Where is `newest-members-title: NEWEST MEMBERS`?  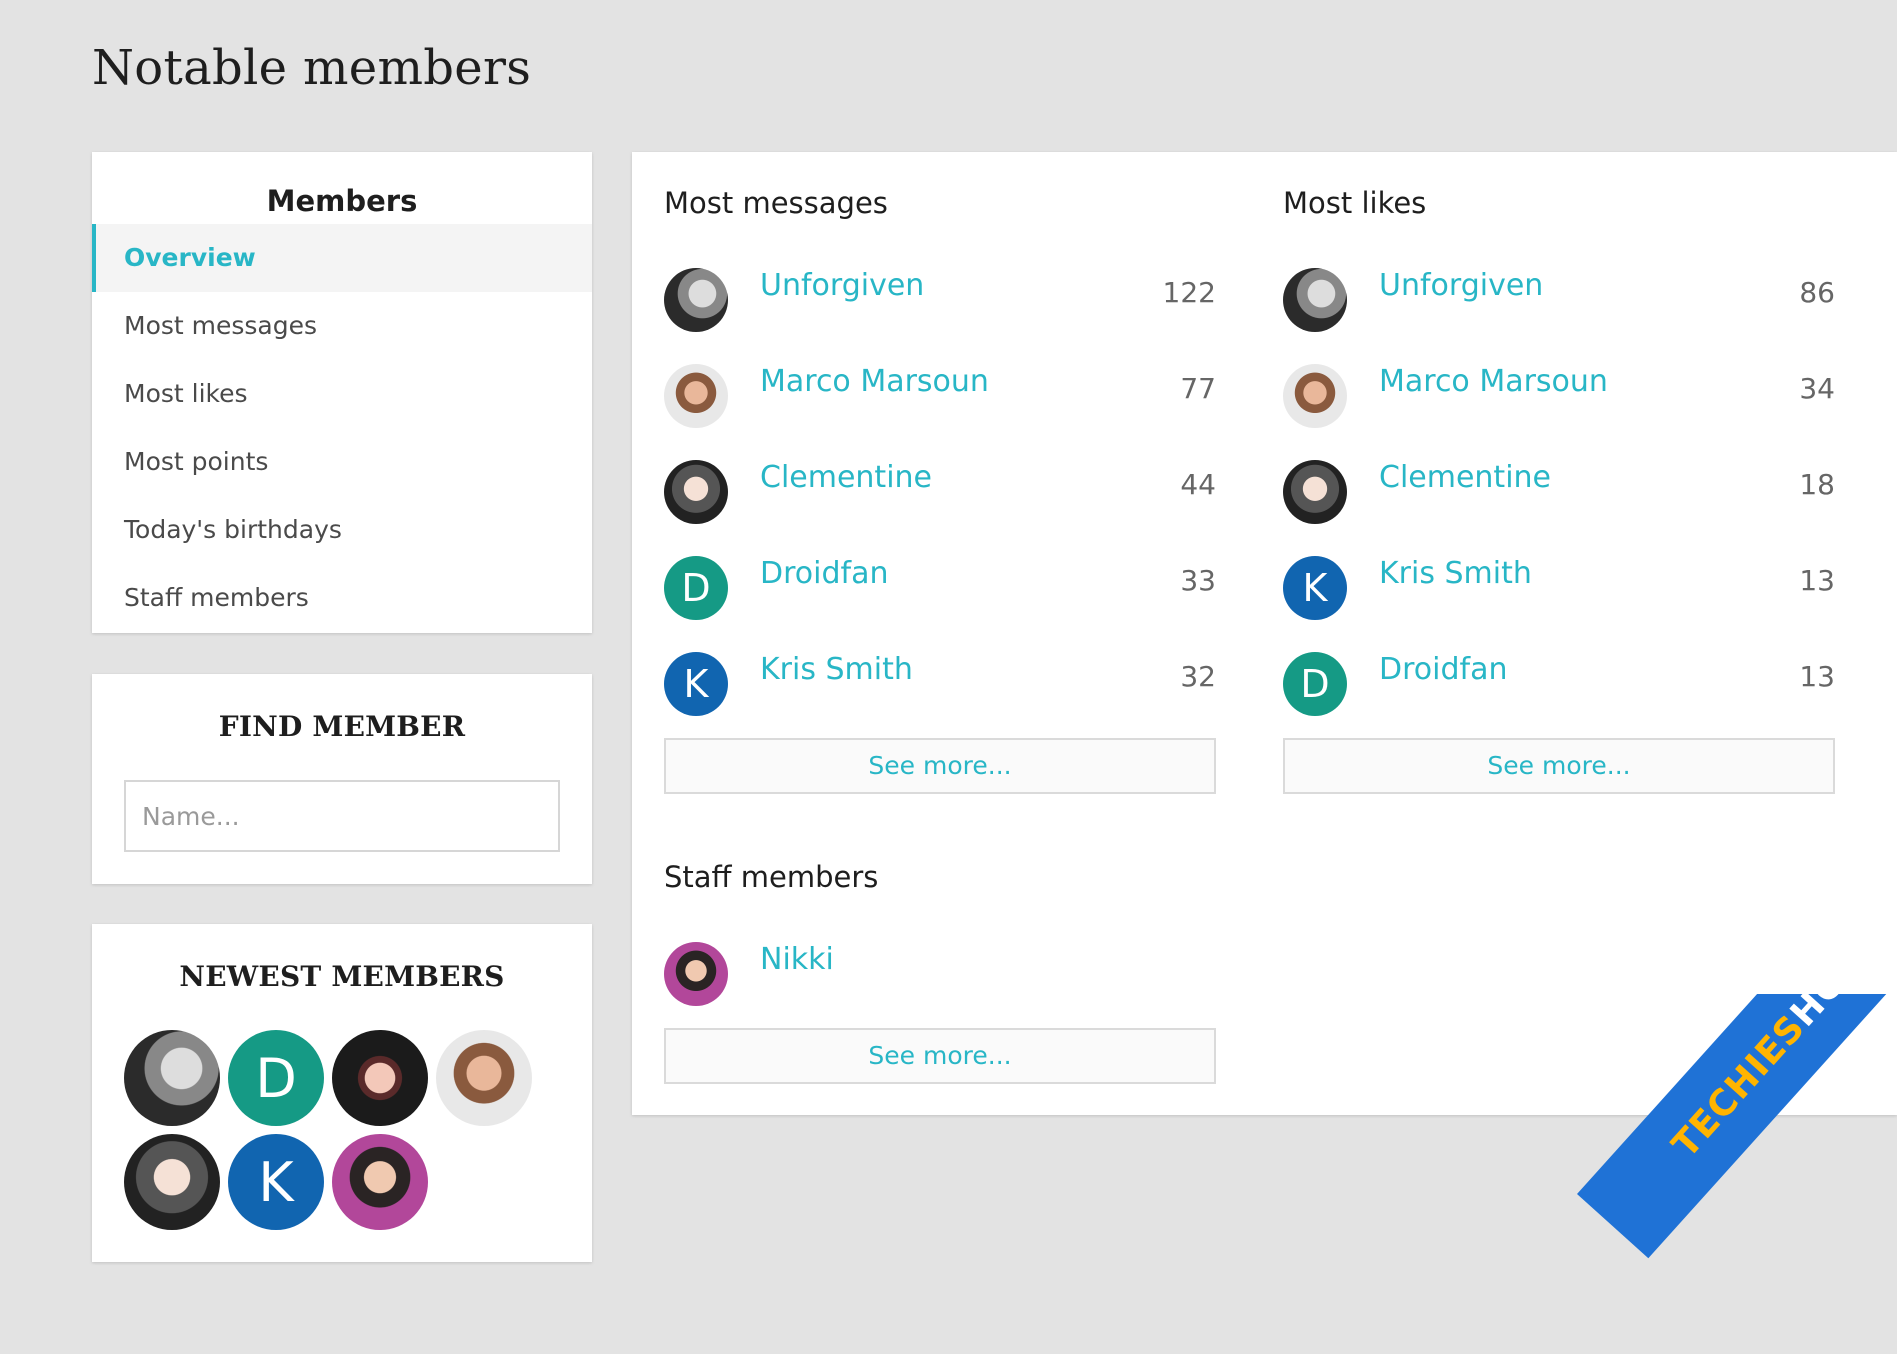 newest-members-title: NEWEST MEMBERS is located at coordinates (342, 976).